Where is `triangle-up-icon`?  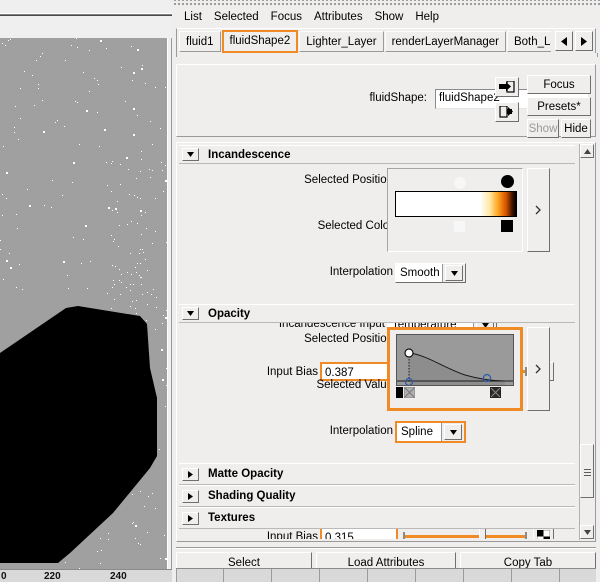
triangle-up-icon is located at coordinates (587, 151).